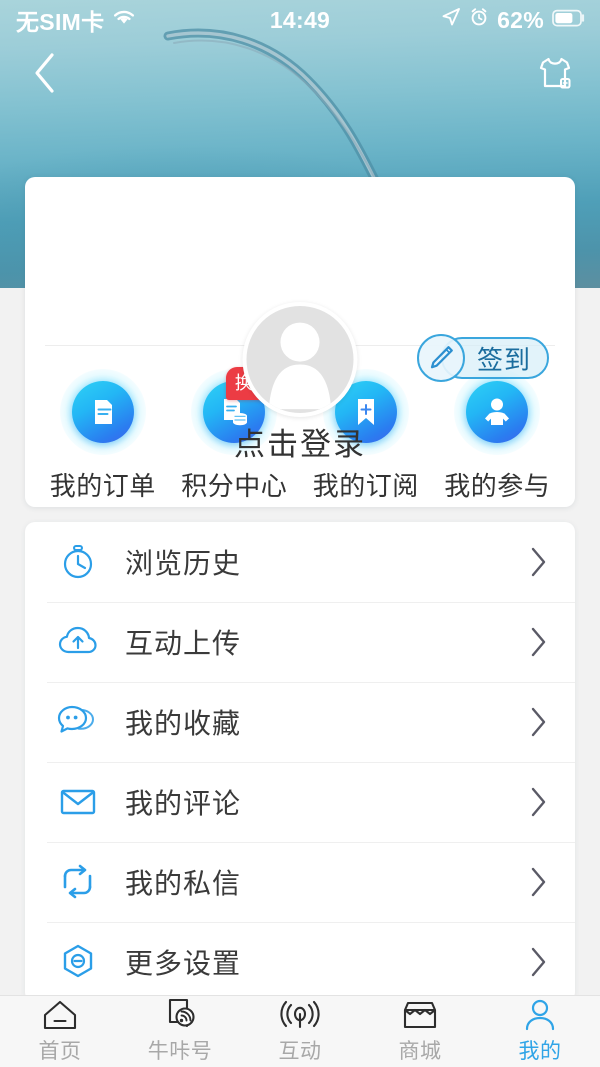 The image size is (600, 1067). I want to click on swap-arrows-icon, so click(78, 882).